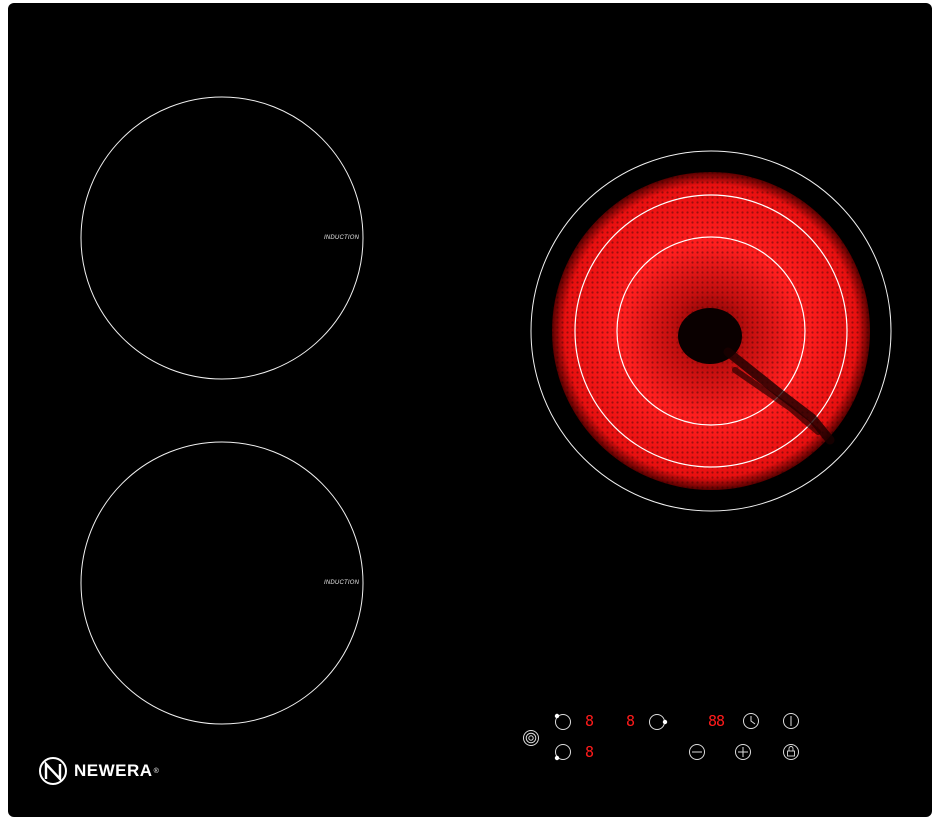  Describe the element at coordinates (590, 752) in the screenshot. I see `display-front-left: 8` at that location.